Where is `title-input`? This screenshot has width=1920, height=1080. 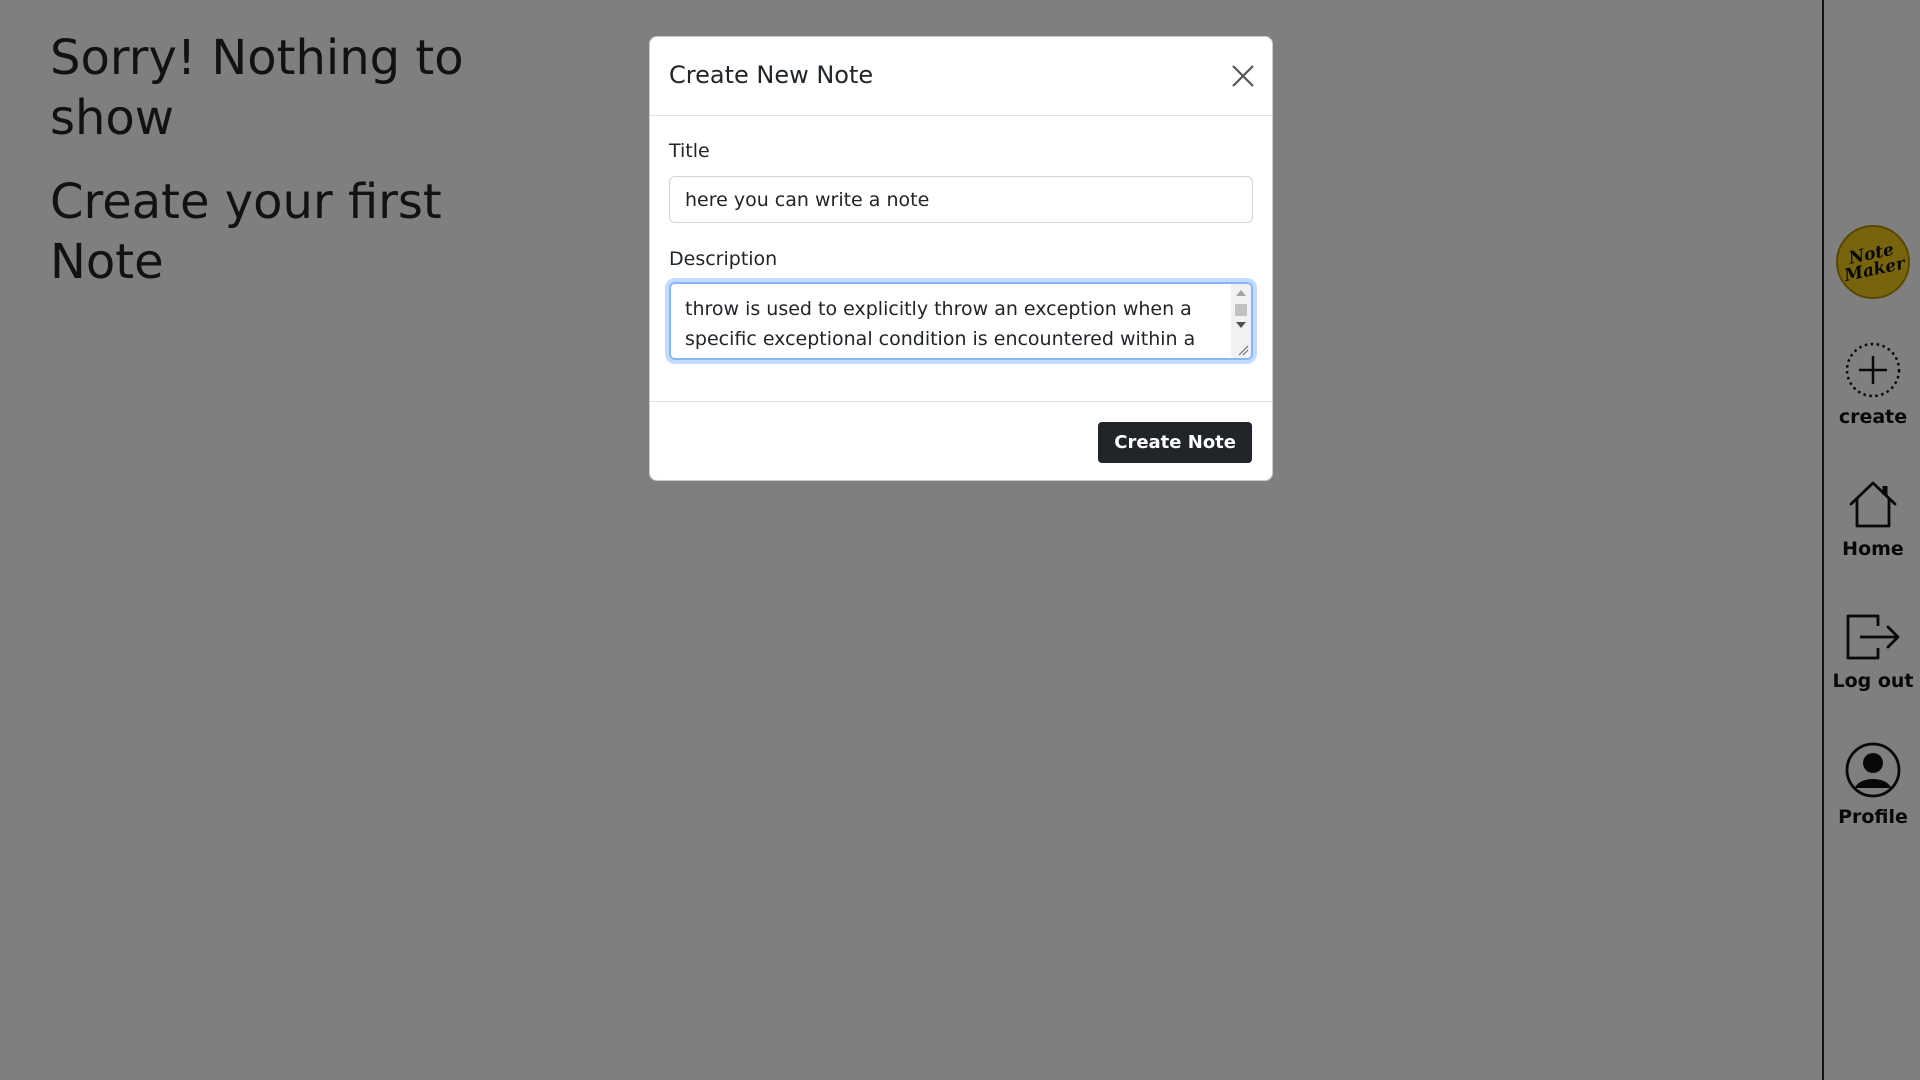 title-input is located at coordinates (961, 199).